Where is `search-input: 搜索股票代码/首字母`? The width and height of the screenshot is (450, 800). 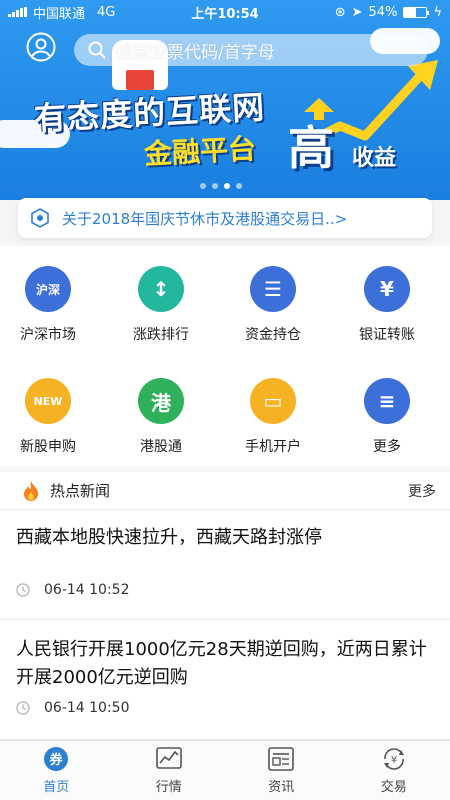 search-input: 搜索股票代码/首字母 is located at coordinates (251, 50).